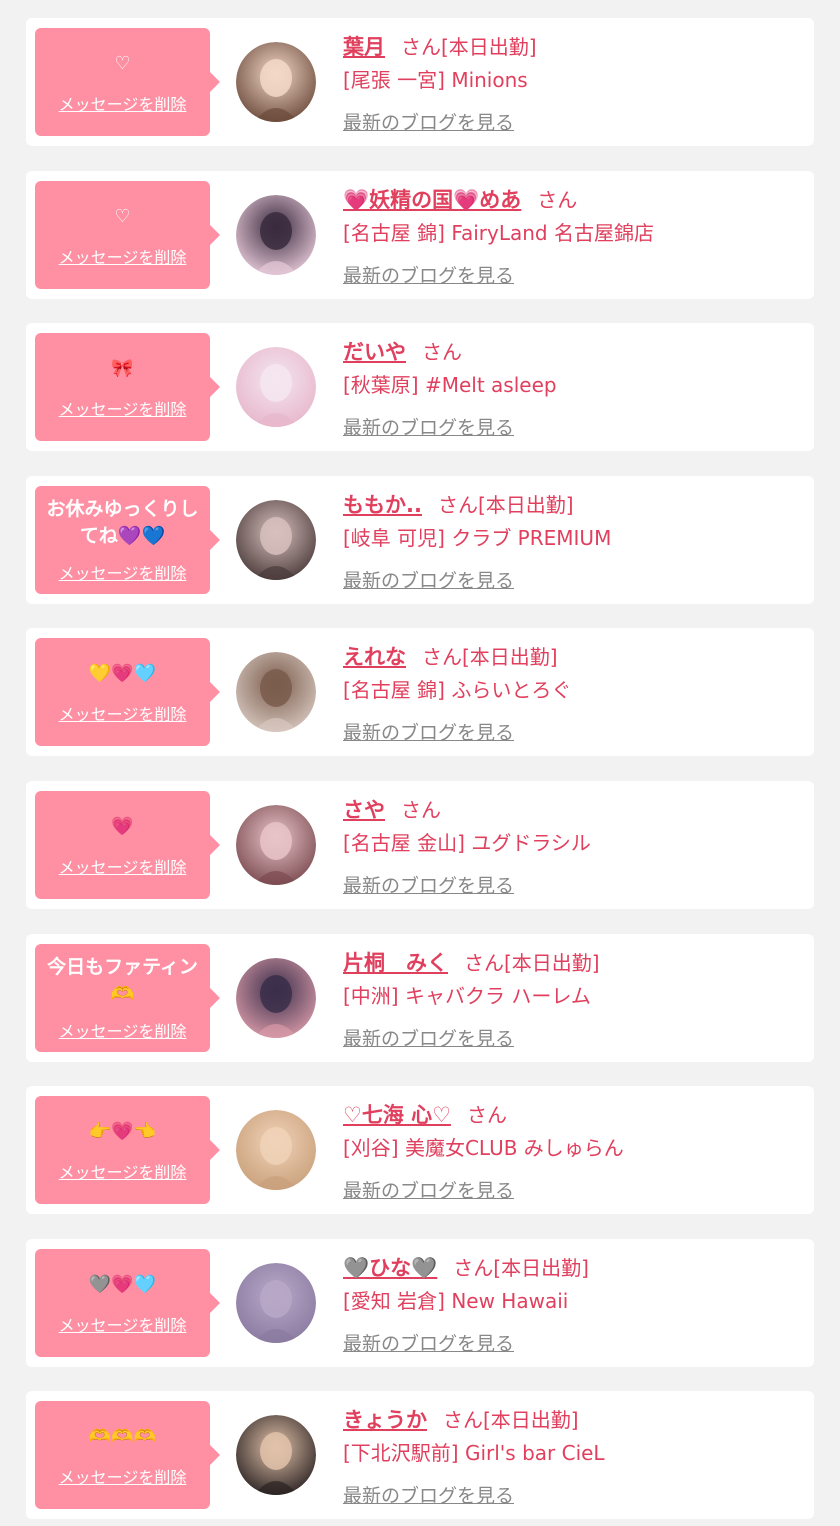  Describe the element at coordinates (573, 47) in the screenshot. I see `name-row: 葉月 さん[本日出勤]` at that location.